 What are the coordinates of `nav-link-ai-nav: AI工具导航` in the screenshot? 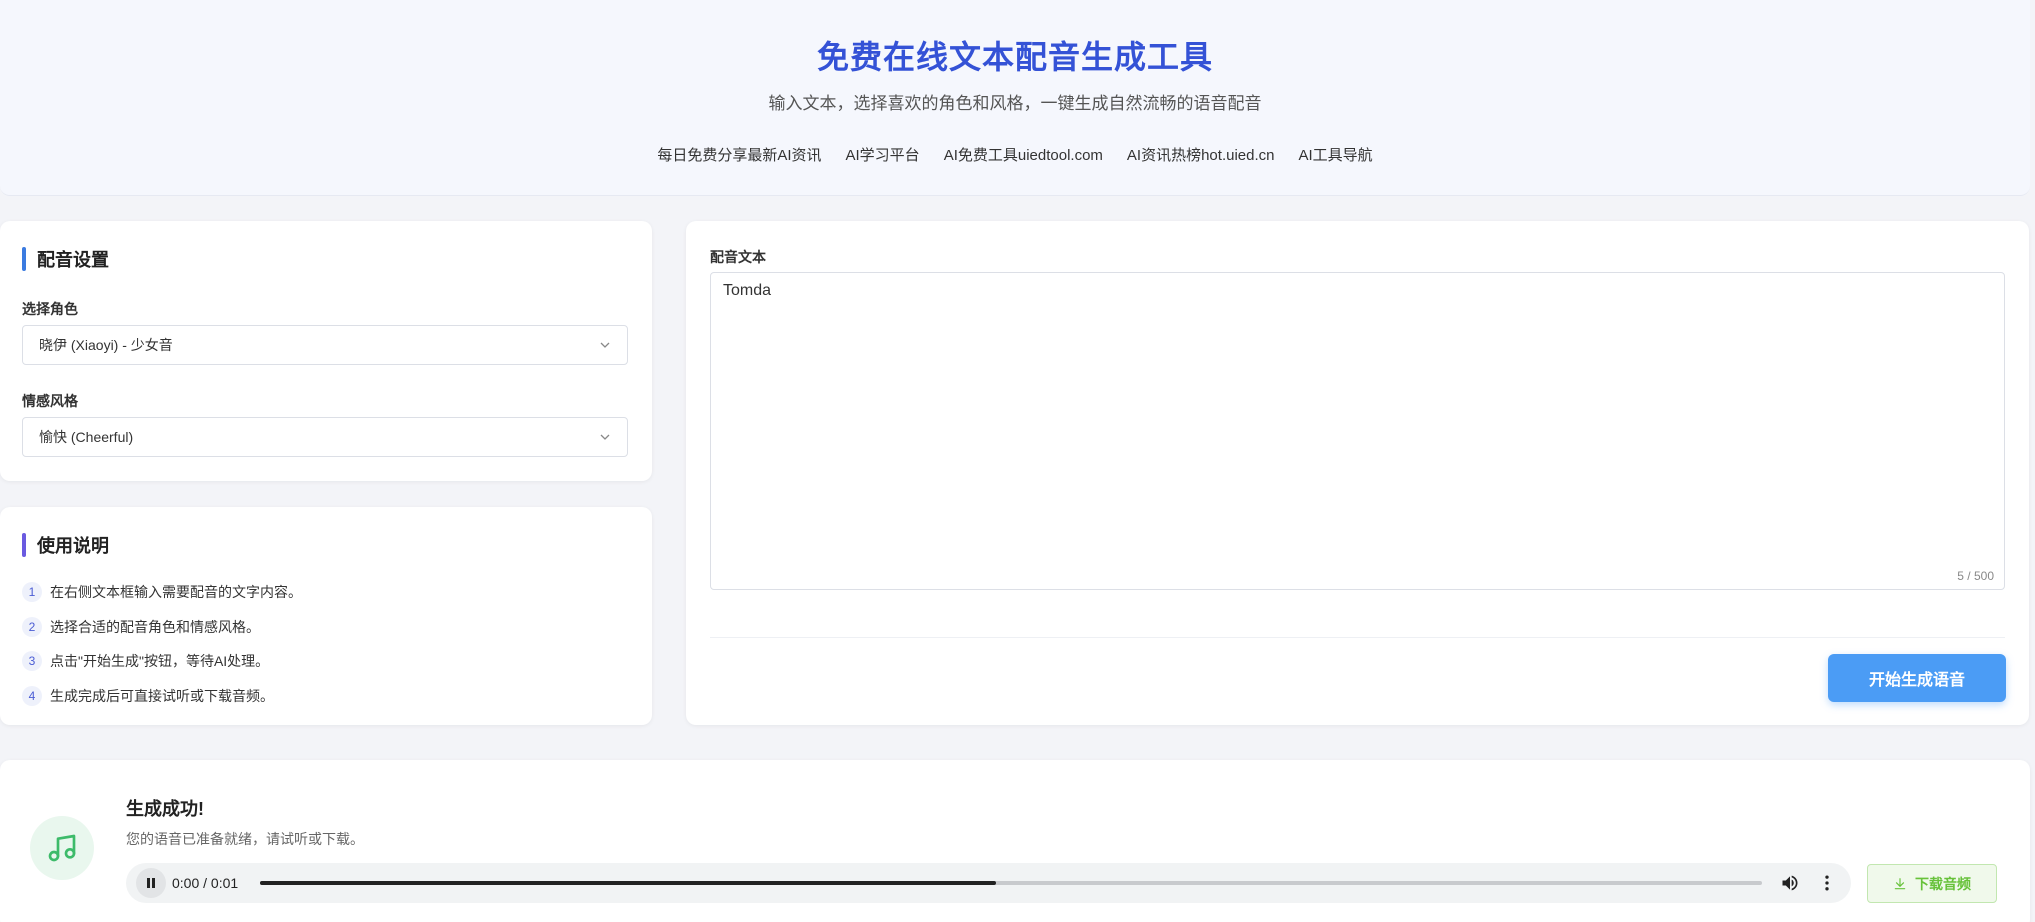 It's located at (1335, 154).